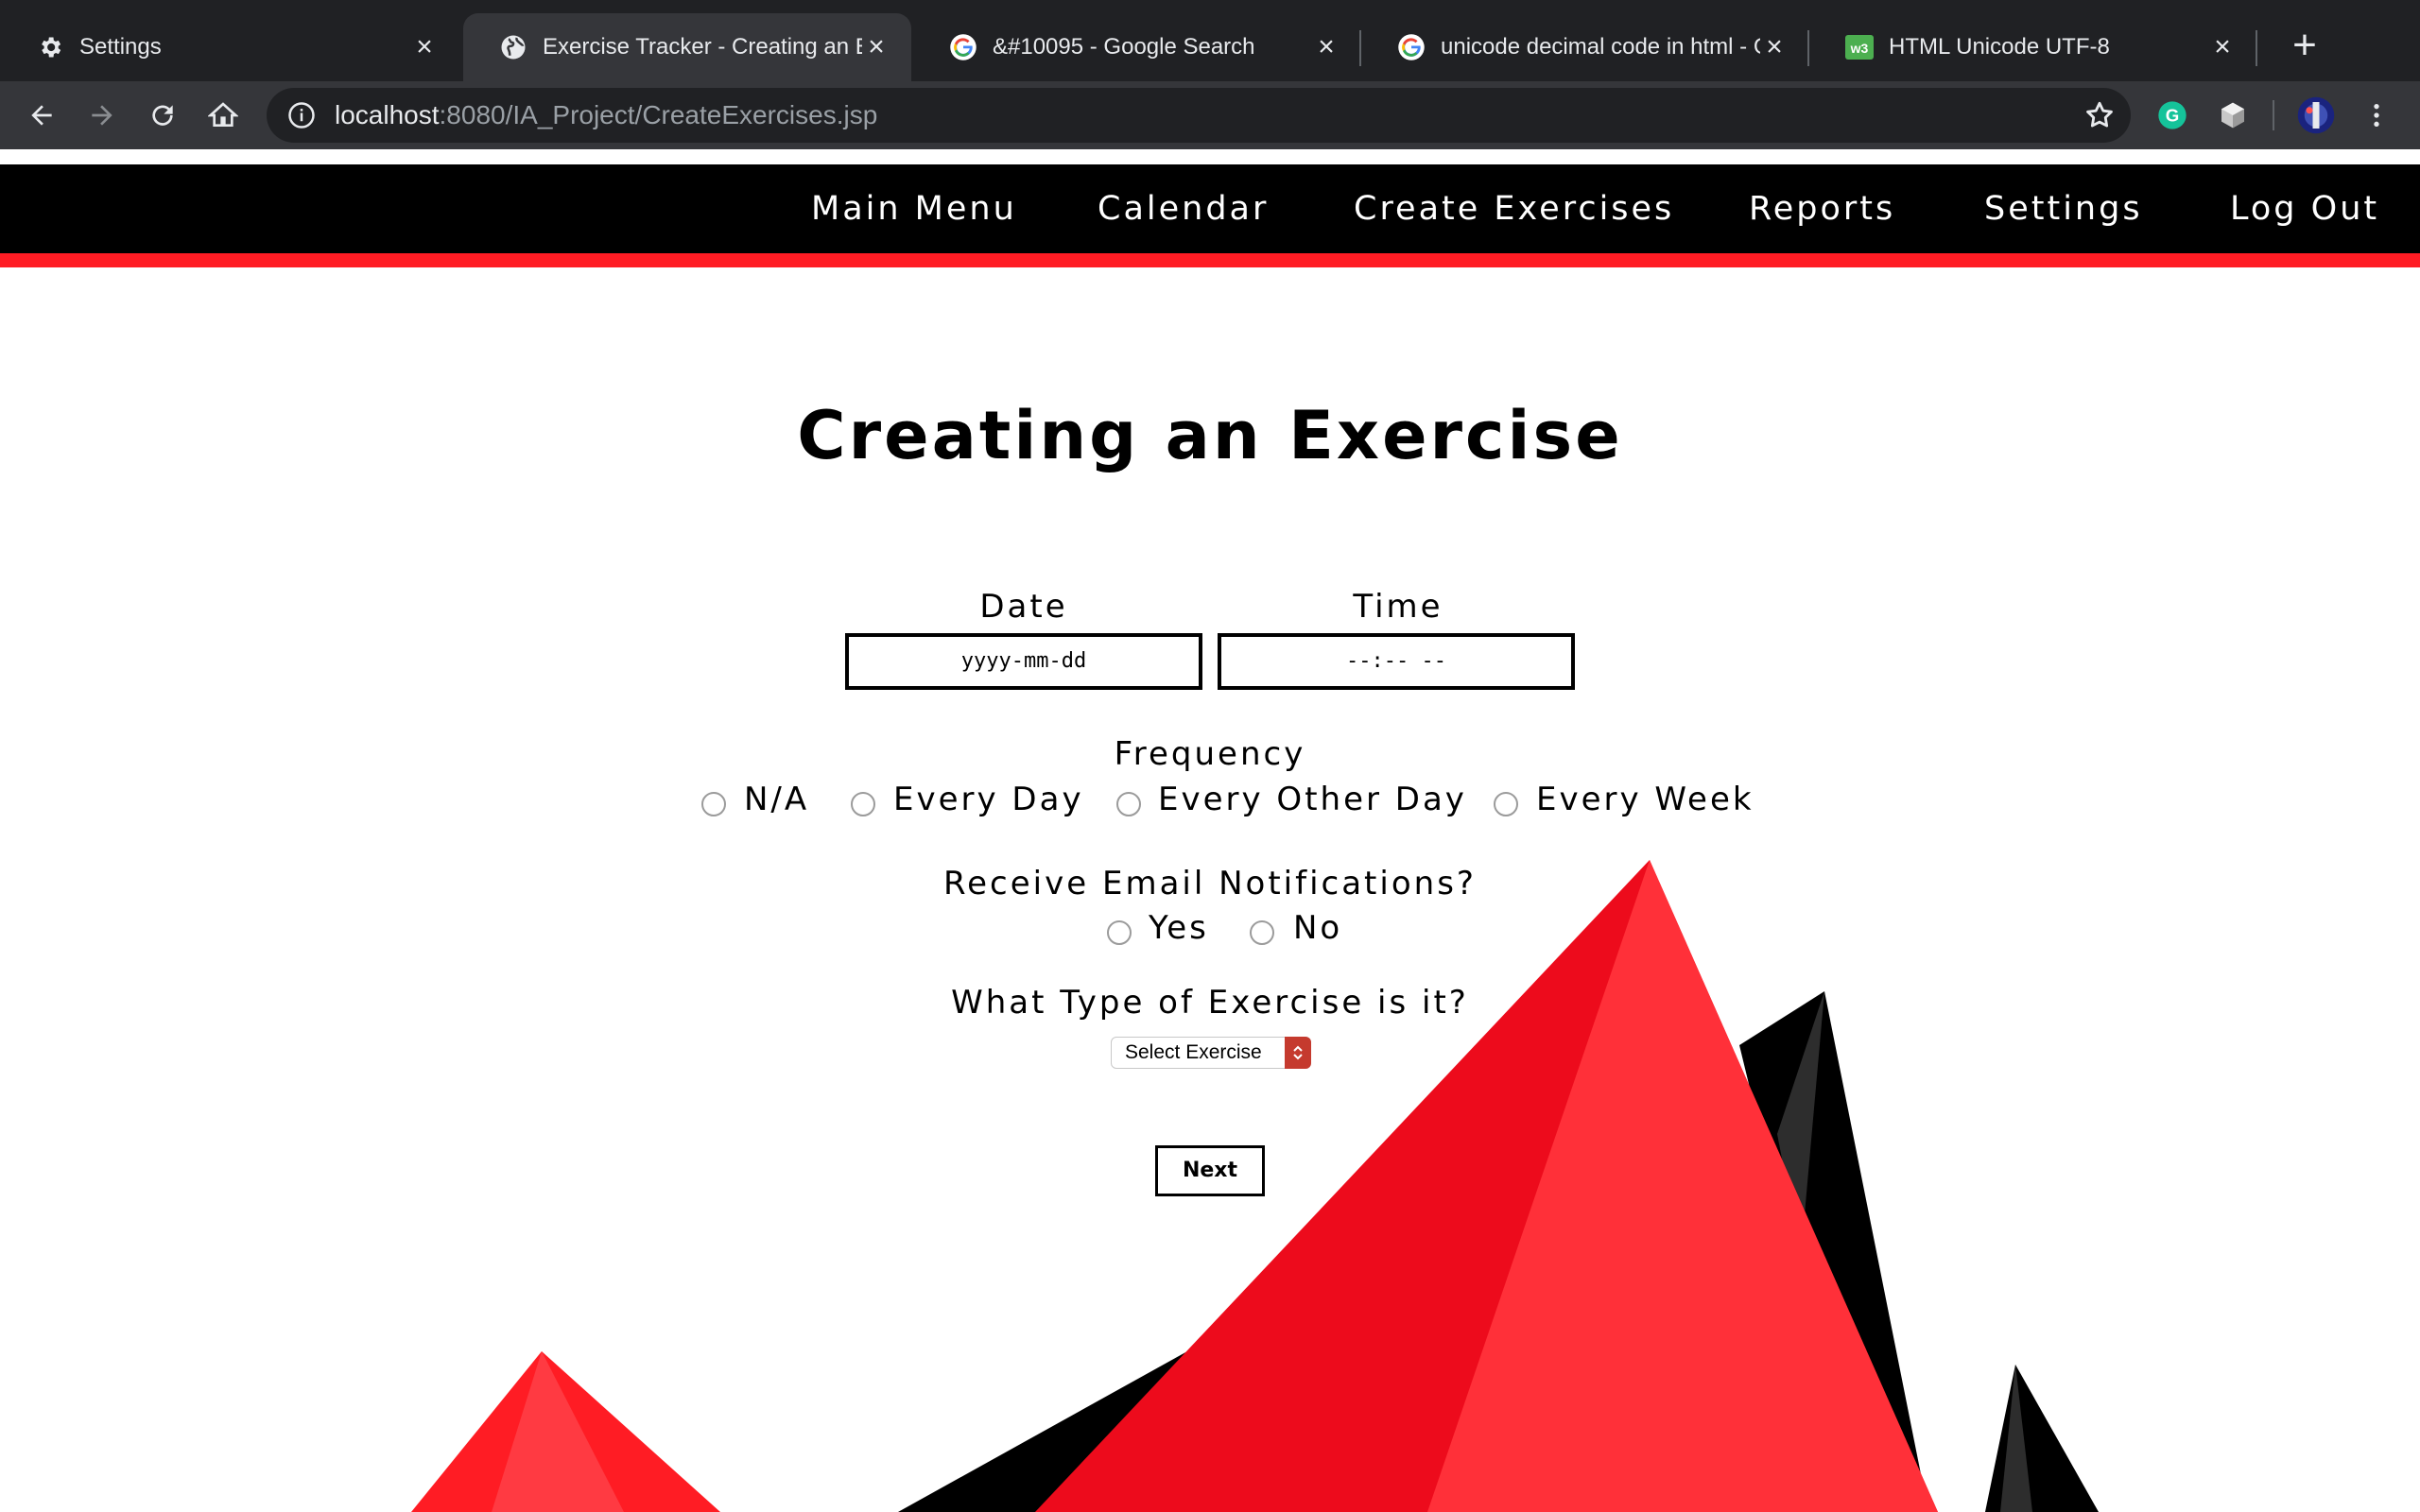 This screenshot has width=2420, height=1512. Describe the element at coordinates (1396, 661) in the screenshot. I see `time-input: --:-- --` at that location.